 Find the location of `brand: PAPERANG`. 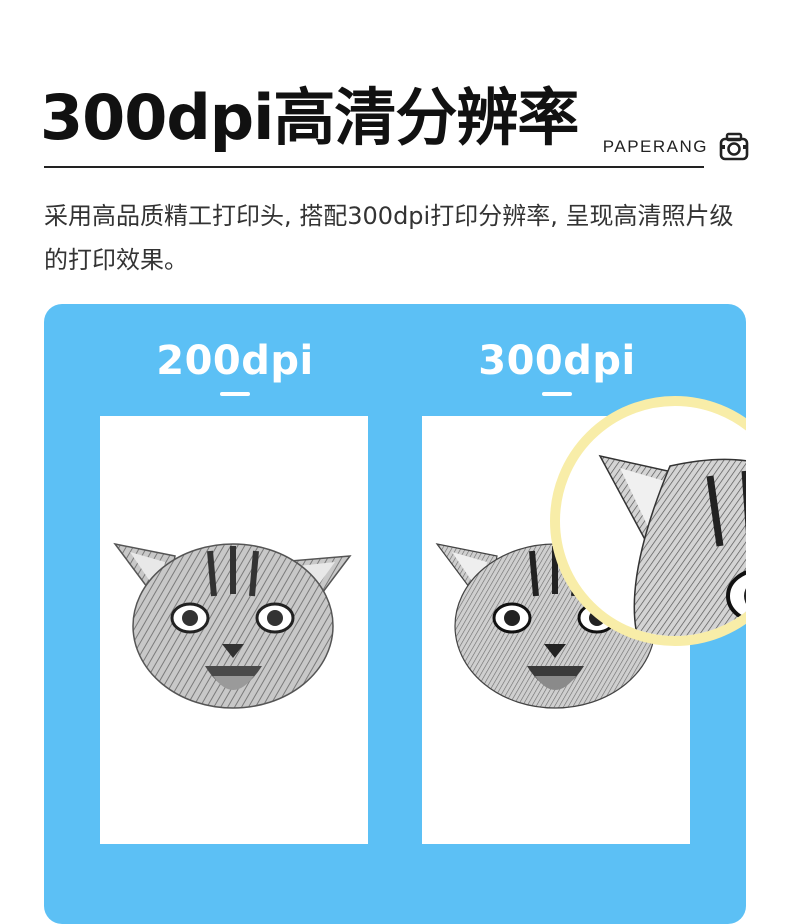

brand: PAPERANG is located at coordinates (676, 147).